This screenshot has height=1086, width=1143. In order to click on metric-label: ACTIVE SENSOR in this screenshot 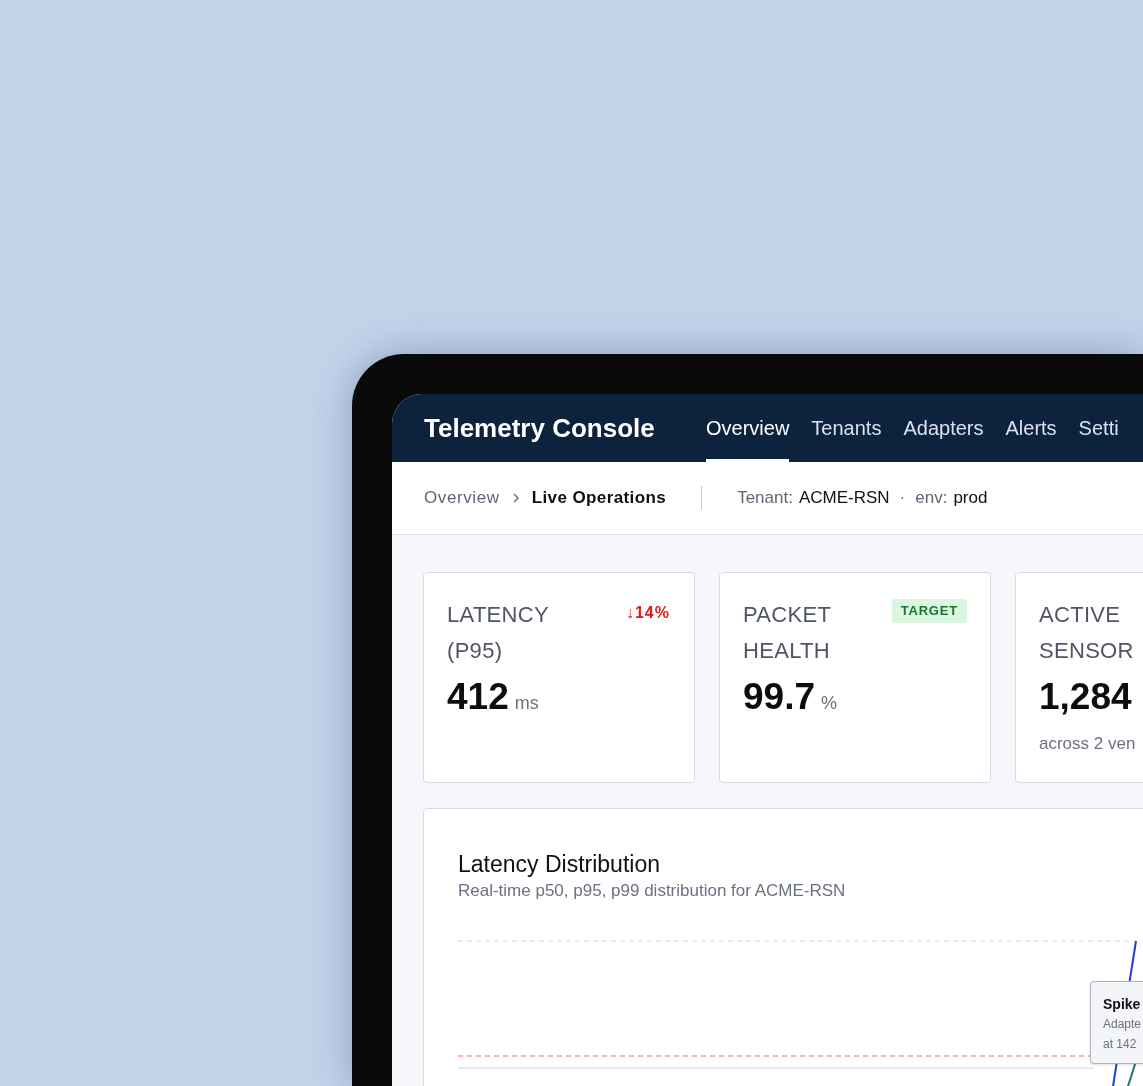, I will do `click(1087, 633)`.